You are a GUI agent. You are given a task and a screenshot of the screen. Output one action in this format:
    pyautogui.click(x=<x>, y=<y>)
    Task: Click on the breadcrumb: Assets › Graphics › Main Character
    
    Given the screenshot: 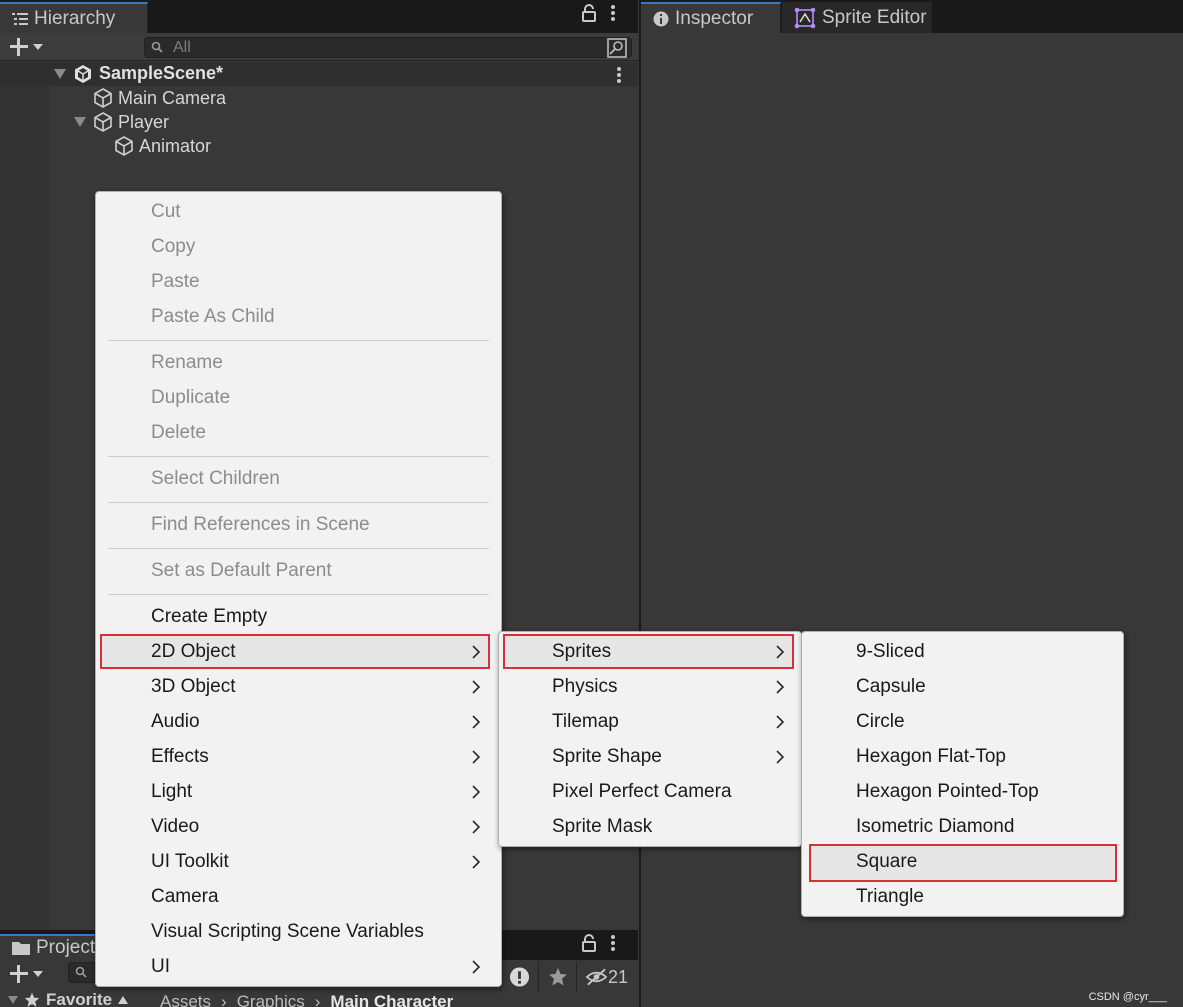 What is the action you would take?
    pyautogui.click(x=306, y=999)
    